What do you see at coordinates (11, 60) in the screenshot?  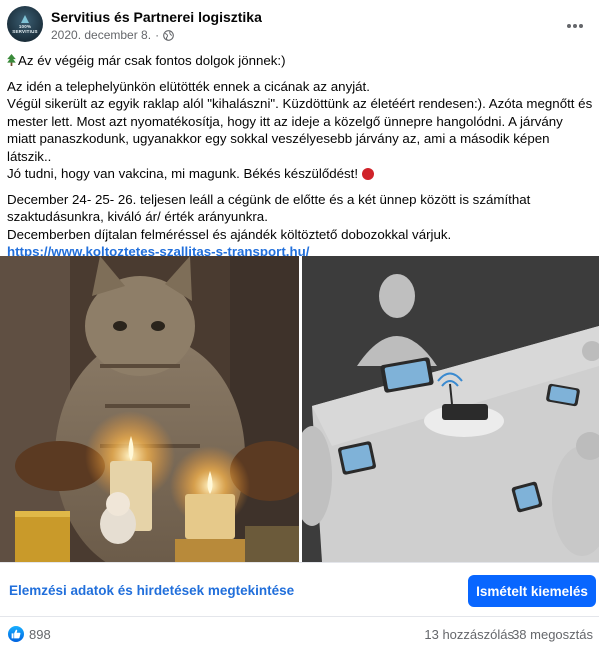 I see `tree-emoji-icon` at bounding box center [11, 60].